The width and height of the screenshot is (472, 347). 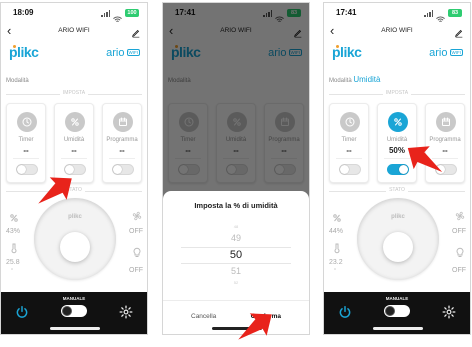 What do you see at coordinates (236, 271) in the screenshot?
I see `picker-option: 51` at bounding box center [236, 271].